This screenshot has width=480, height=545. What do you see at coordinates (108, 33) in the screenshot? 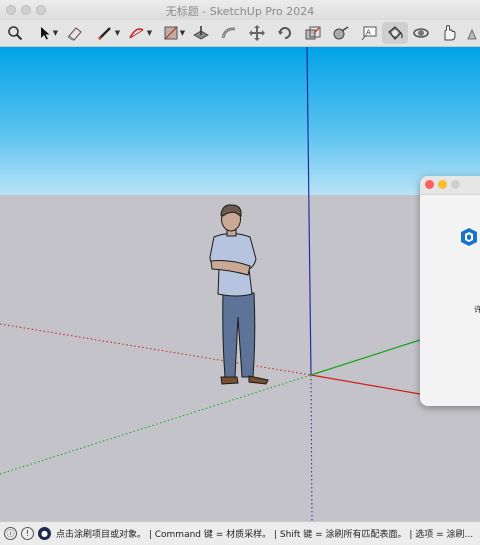
I see `pencil-icon: ▼` at bounding box center [108, 33].